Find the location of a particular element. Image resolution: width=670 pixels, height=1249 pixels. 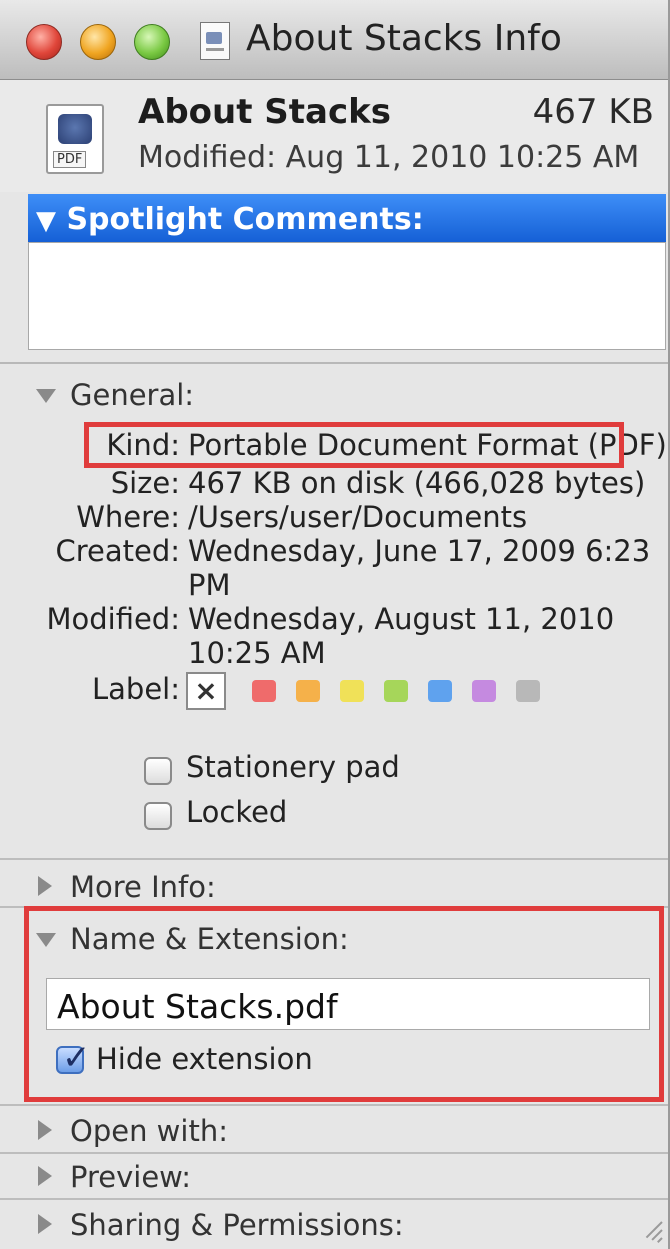

open-with-section-header: Open with: is located at coordinates (334, 1131).